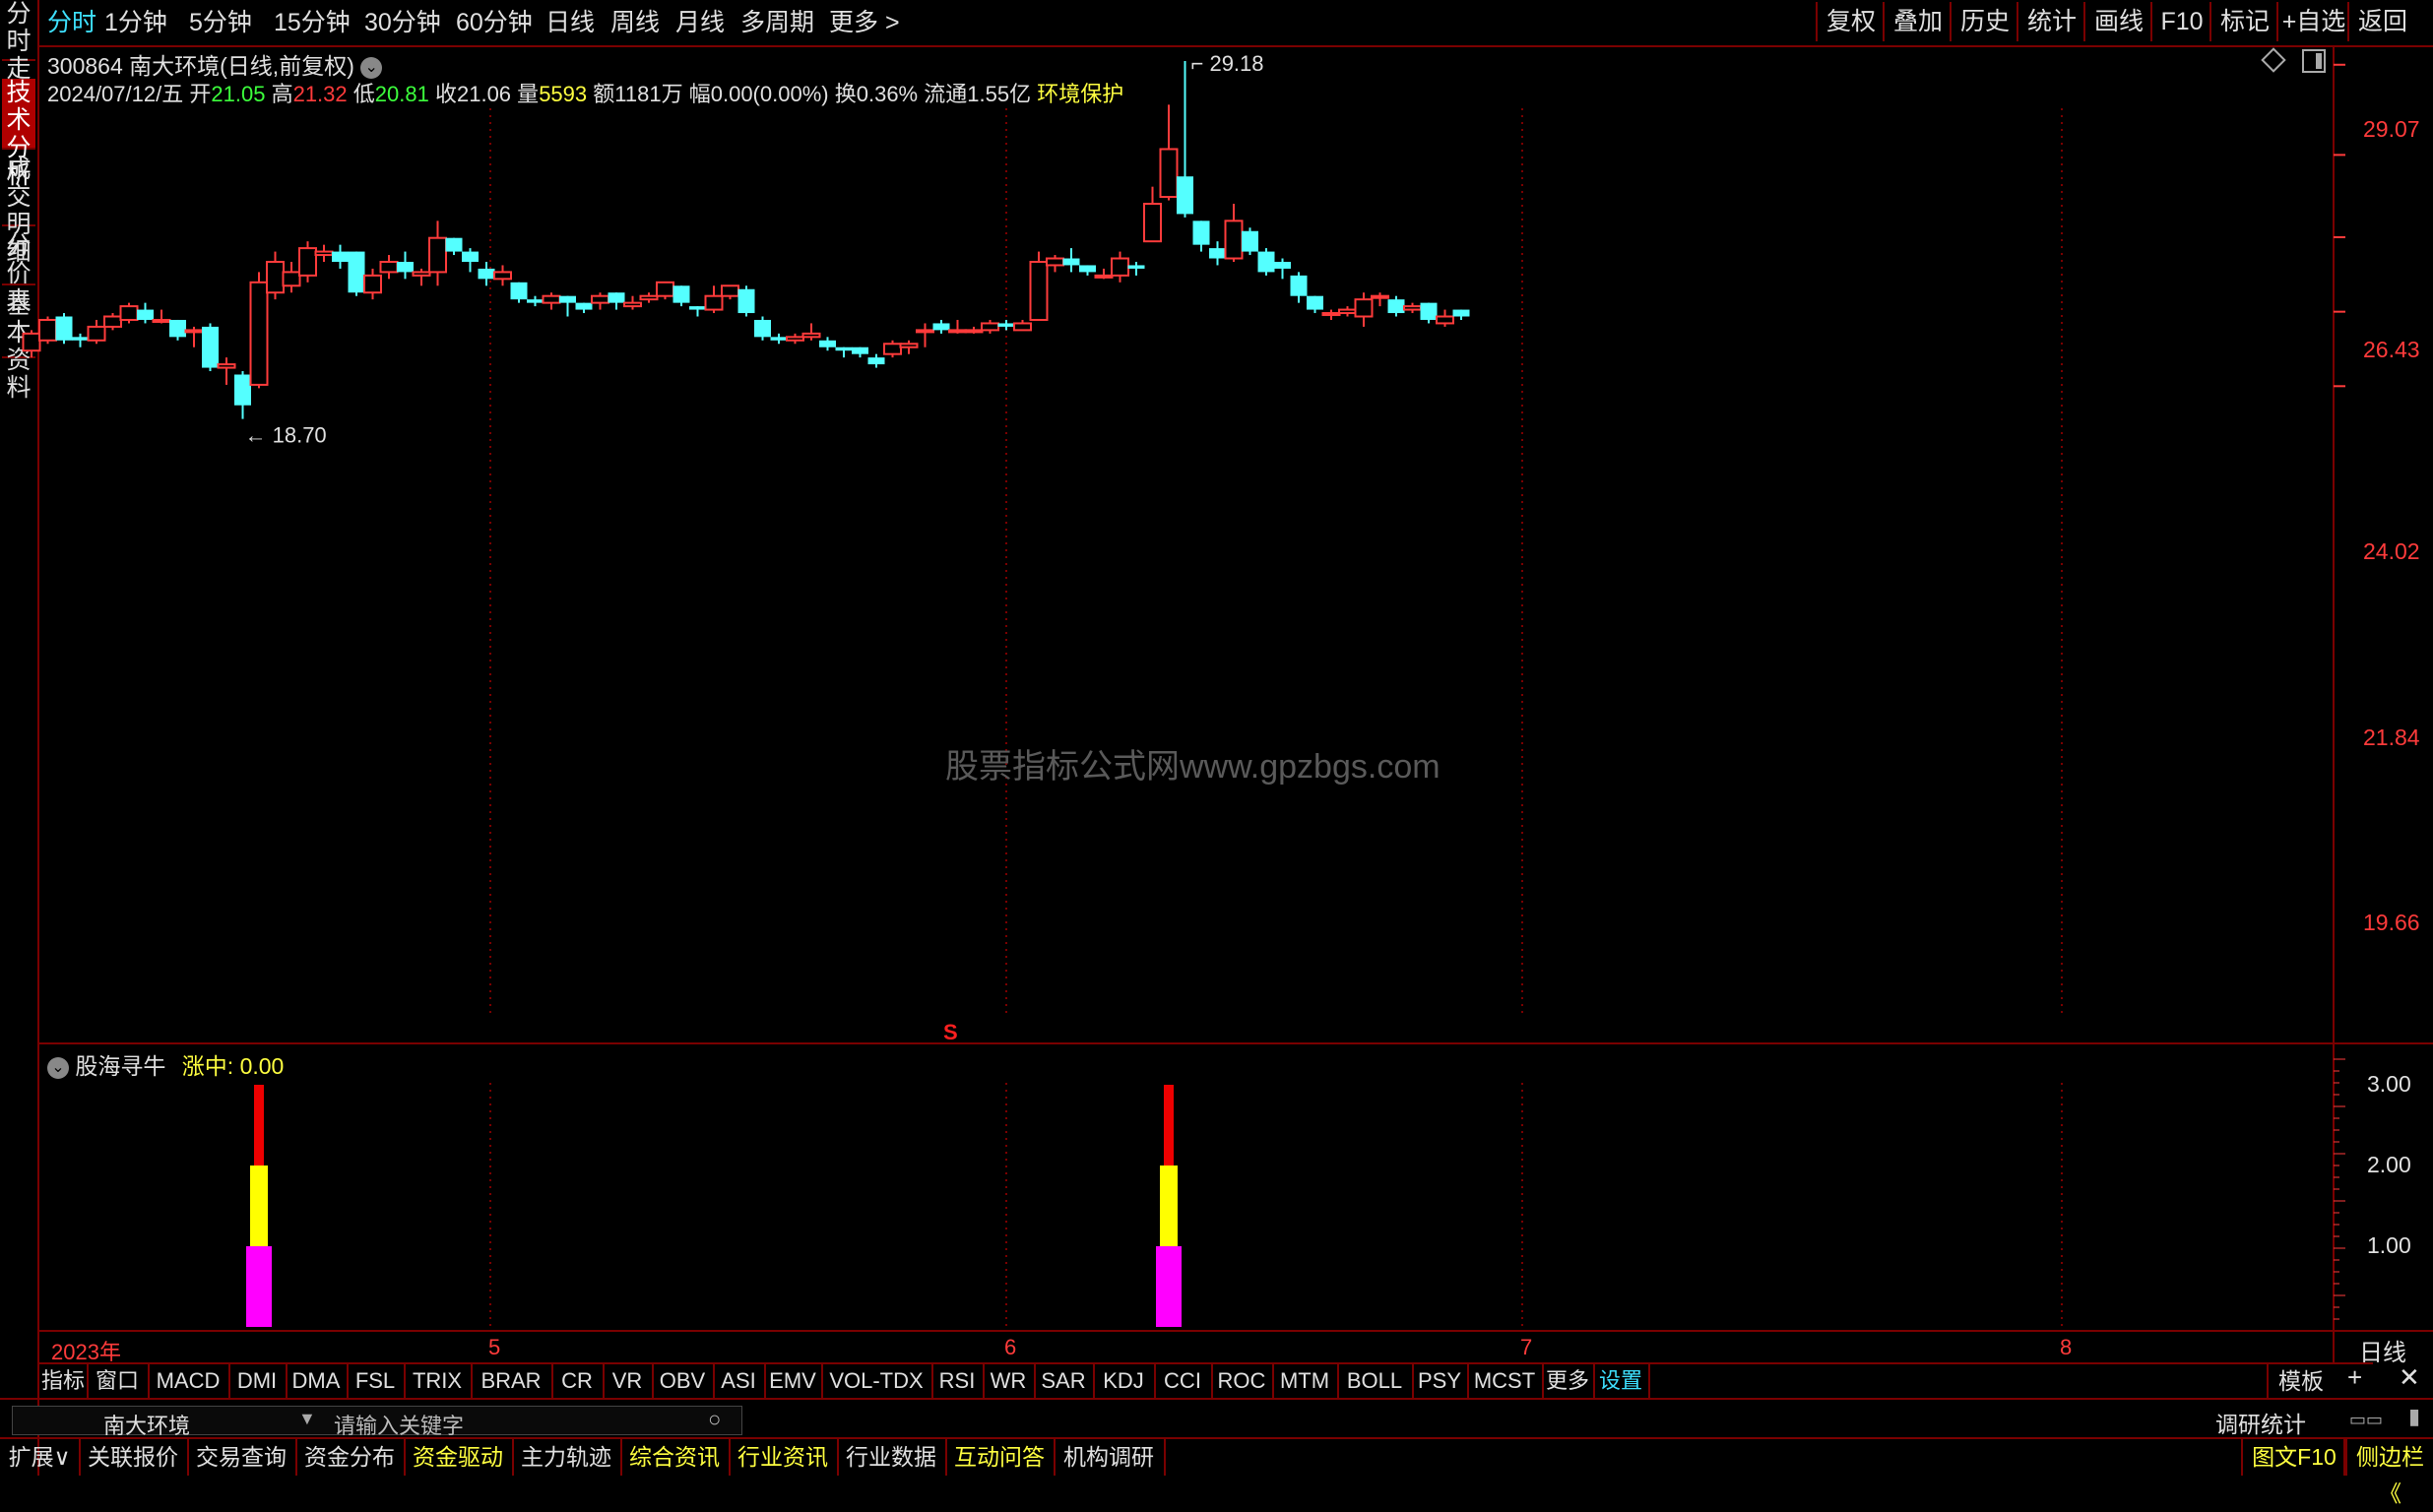 The image size is (2433, 1512). I want to click on bottom-tab: 主力轨迹, so click(567, 1457).